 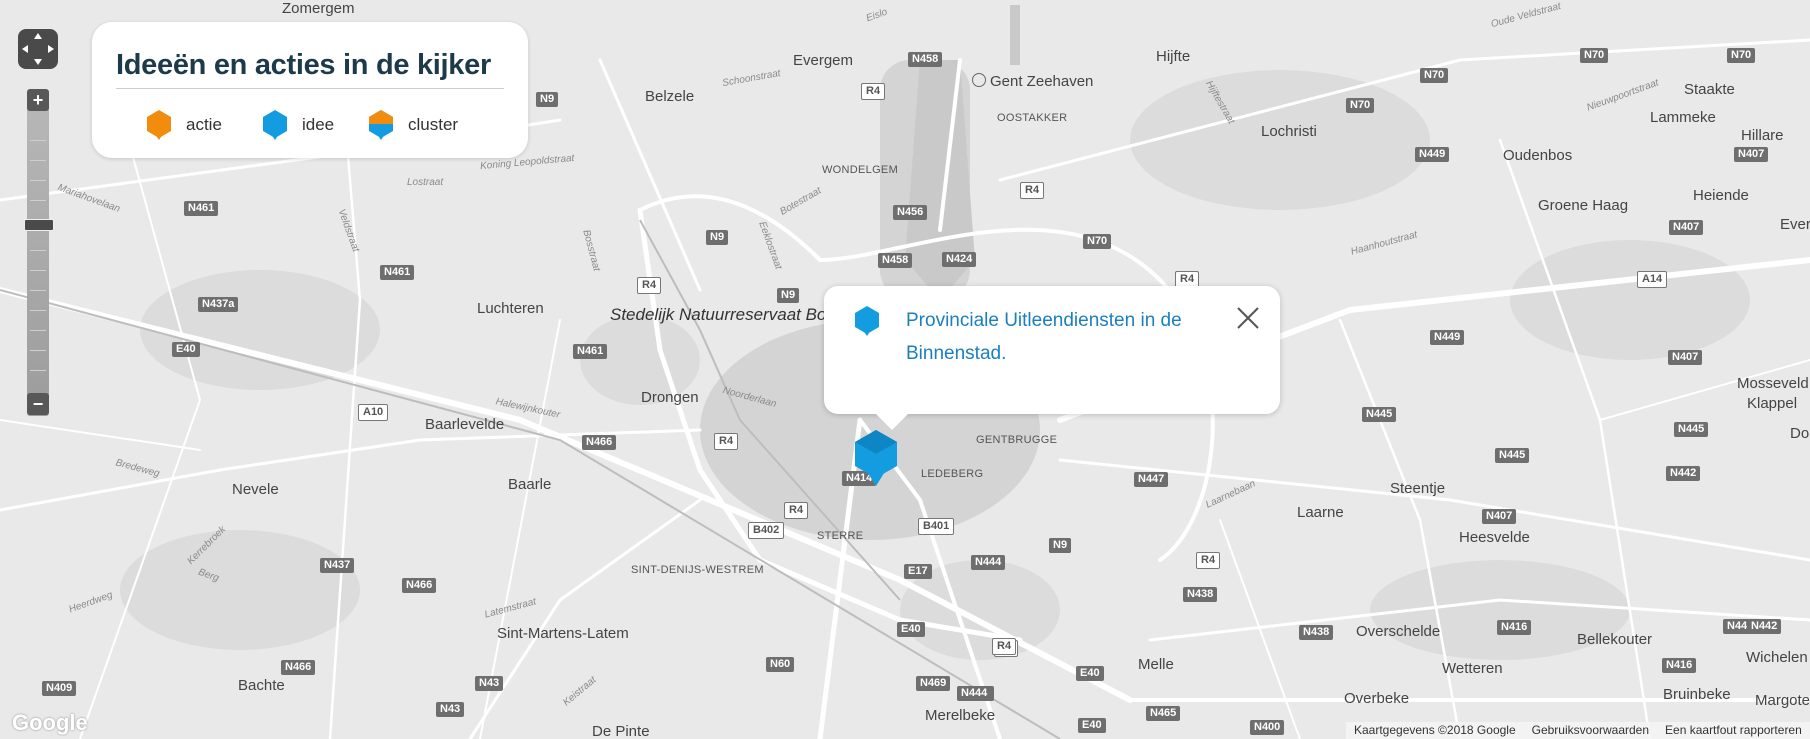 What do you see at coordinates (925, 59) in the screenshot?
I see `road-shield: N458` at bounding box center [925, 59].